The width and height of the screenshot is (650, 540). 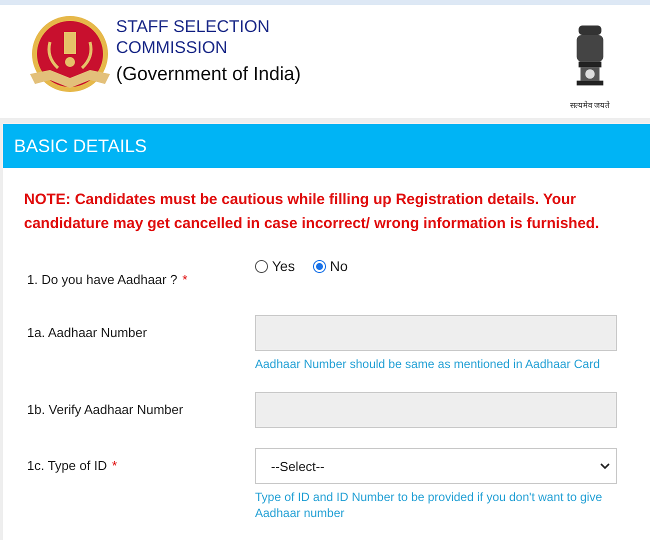 I want to click on field-label: 1. Do you have Aadhaar ?, so click(x=102, y=279).